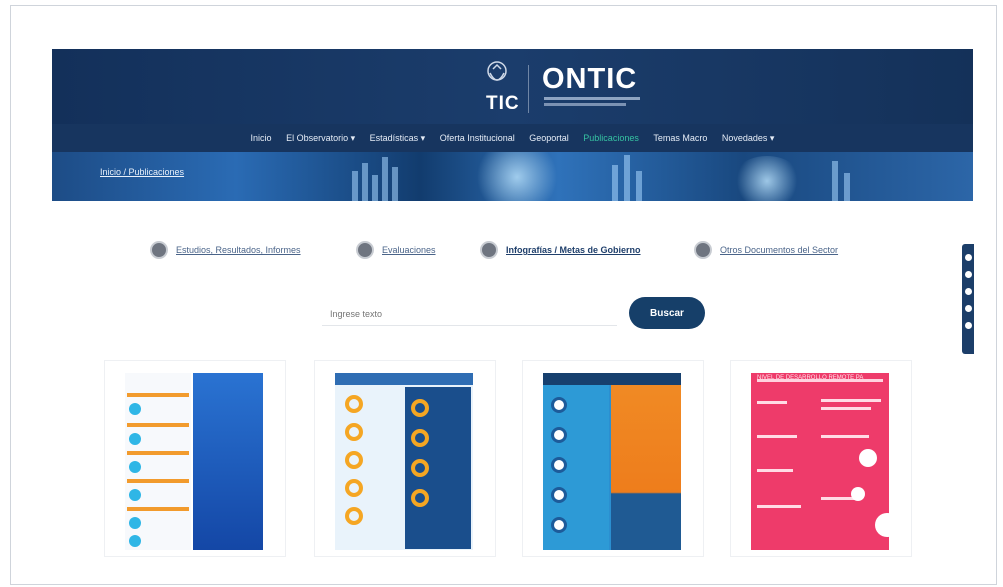  Describe the element at coordinates (667, 313) in the screenshot. I see `search-button: Buscar` at that location.